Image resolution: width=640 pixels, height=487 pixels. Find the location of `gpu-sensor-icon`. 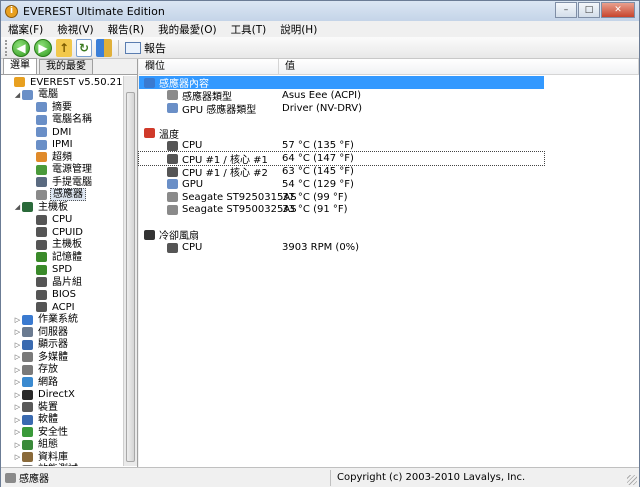

gpu-sensor-icon is located at coordinates (172, 108).